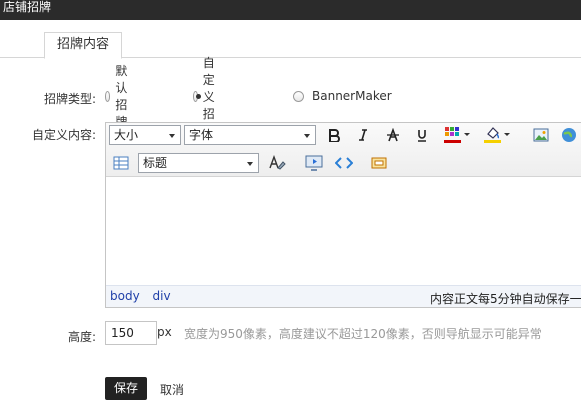 This screenshot has height=411, width=581. I want to click on globe-icon, so click(569, 135).